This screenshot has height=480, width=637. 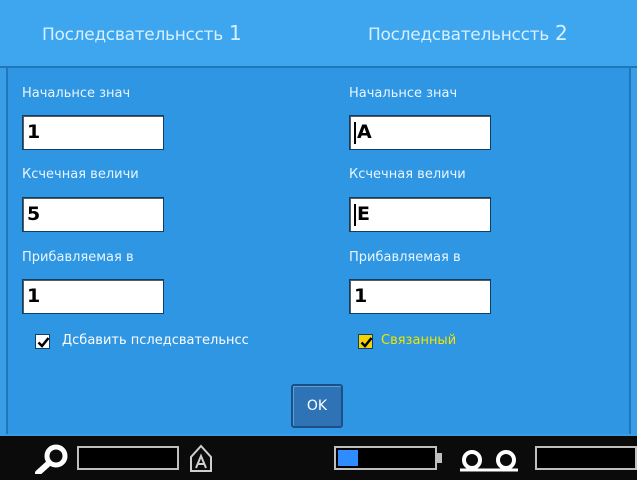 What do you see at coordinates (34, 214) in the screenshot?
I see `left-end-value: 5` at bounding box center [34, 214].